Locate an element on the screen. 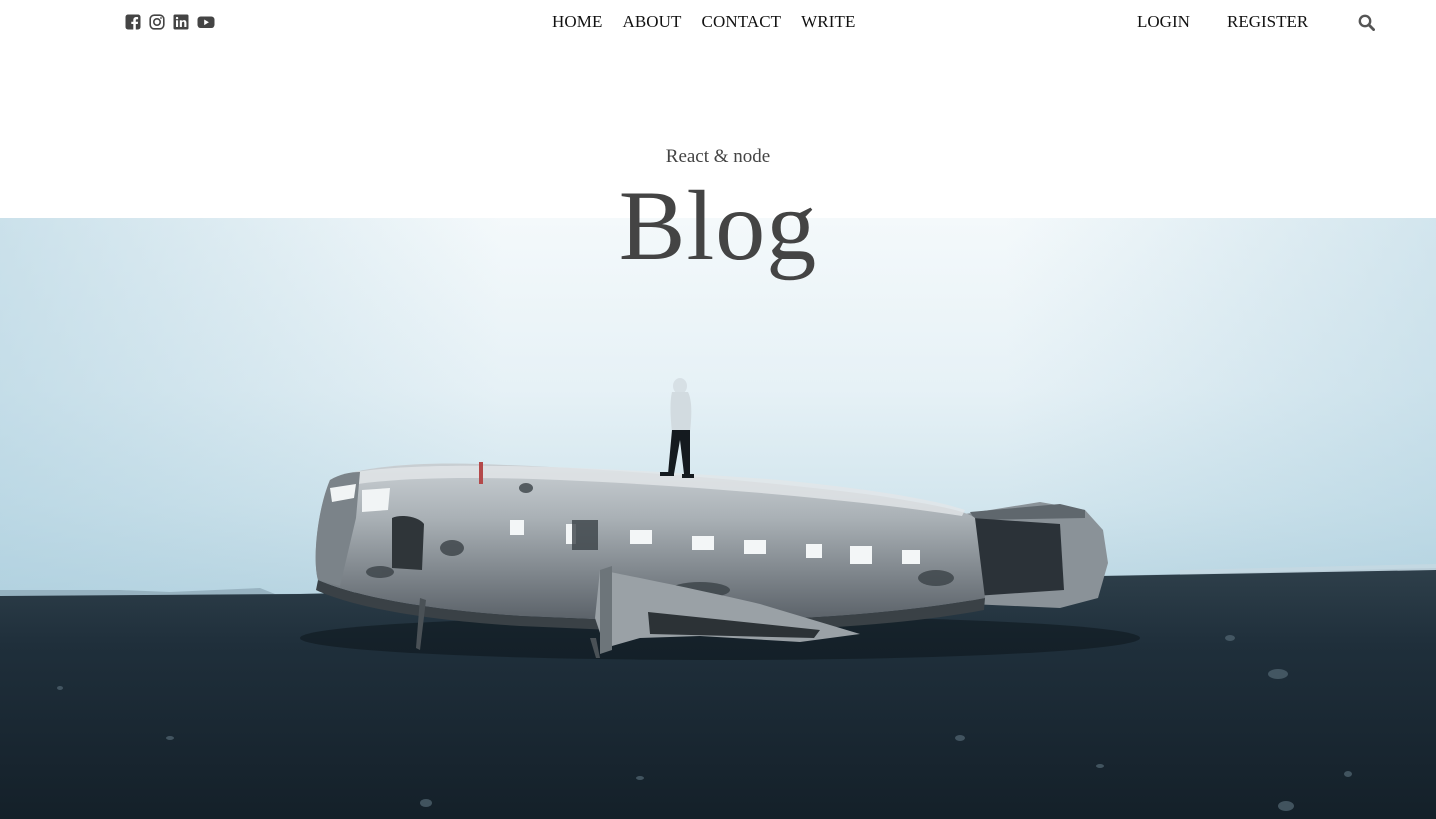  main-nav: HOME ABOUT CONTACT WRITE is located at coordinates (703, 22).